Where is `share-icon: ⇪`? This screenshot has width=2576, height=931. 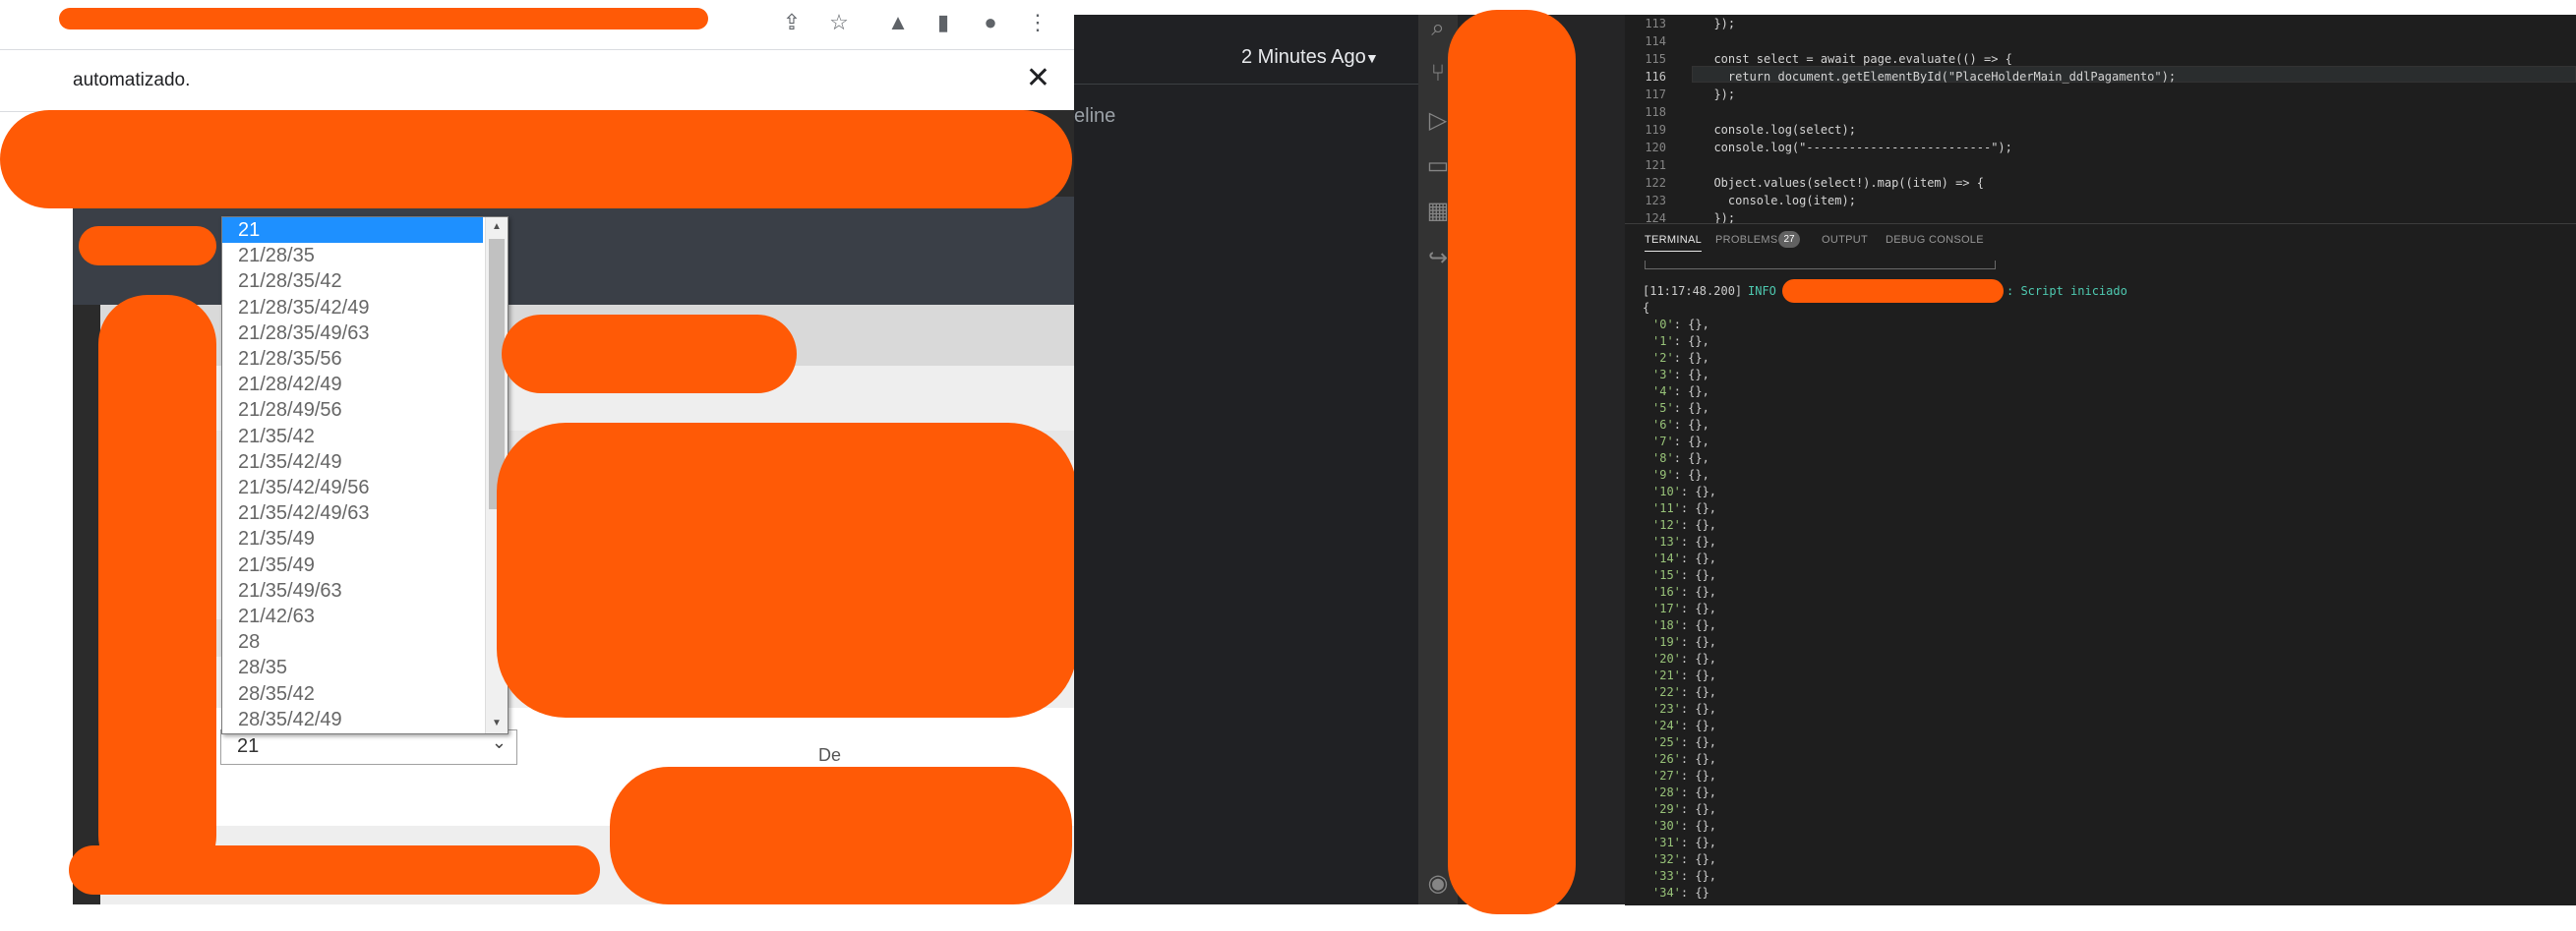
share-icon: ⇪ is located at coordinates (792, 22).